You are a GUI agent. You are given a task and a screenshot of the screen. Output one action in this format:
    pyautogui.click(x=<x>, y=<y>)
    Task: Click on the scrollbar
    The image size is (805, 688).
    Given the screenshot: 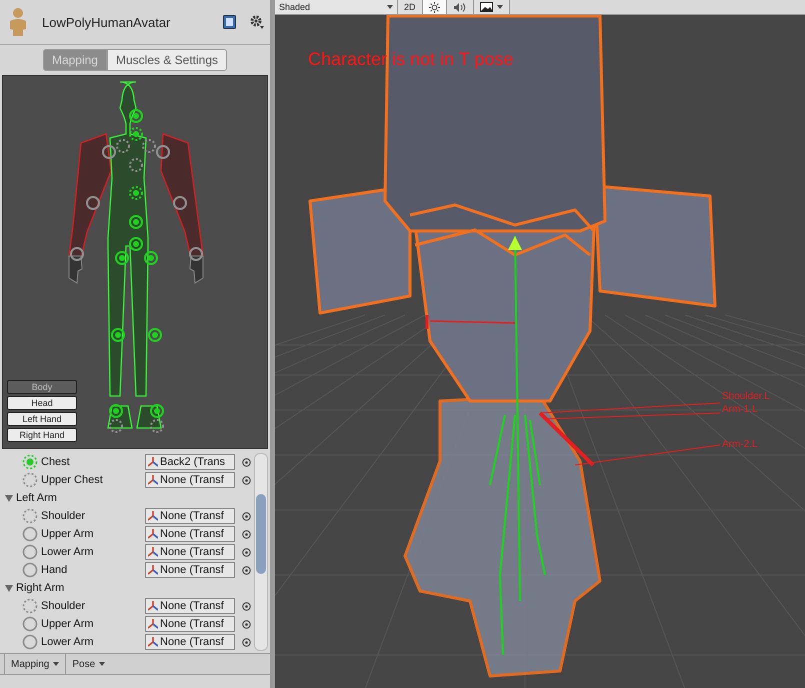 What is the action you would take?
    pyautogui.click(x=261, y=552)
    